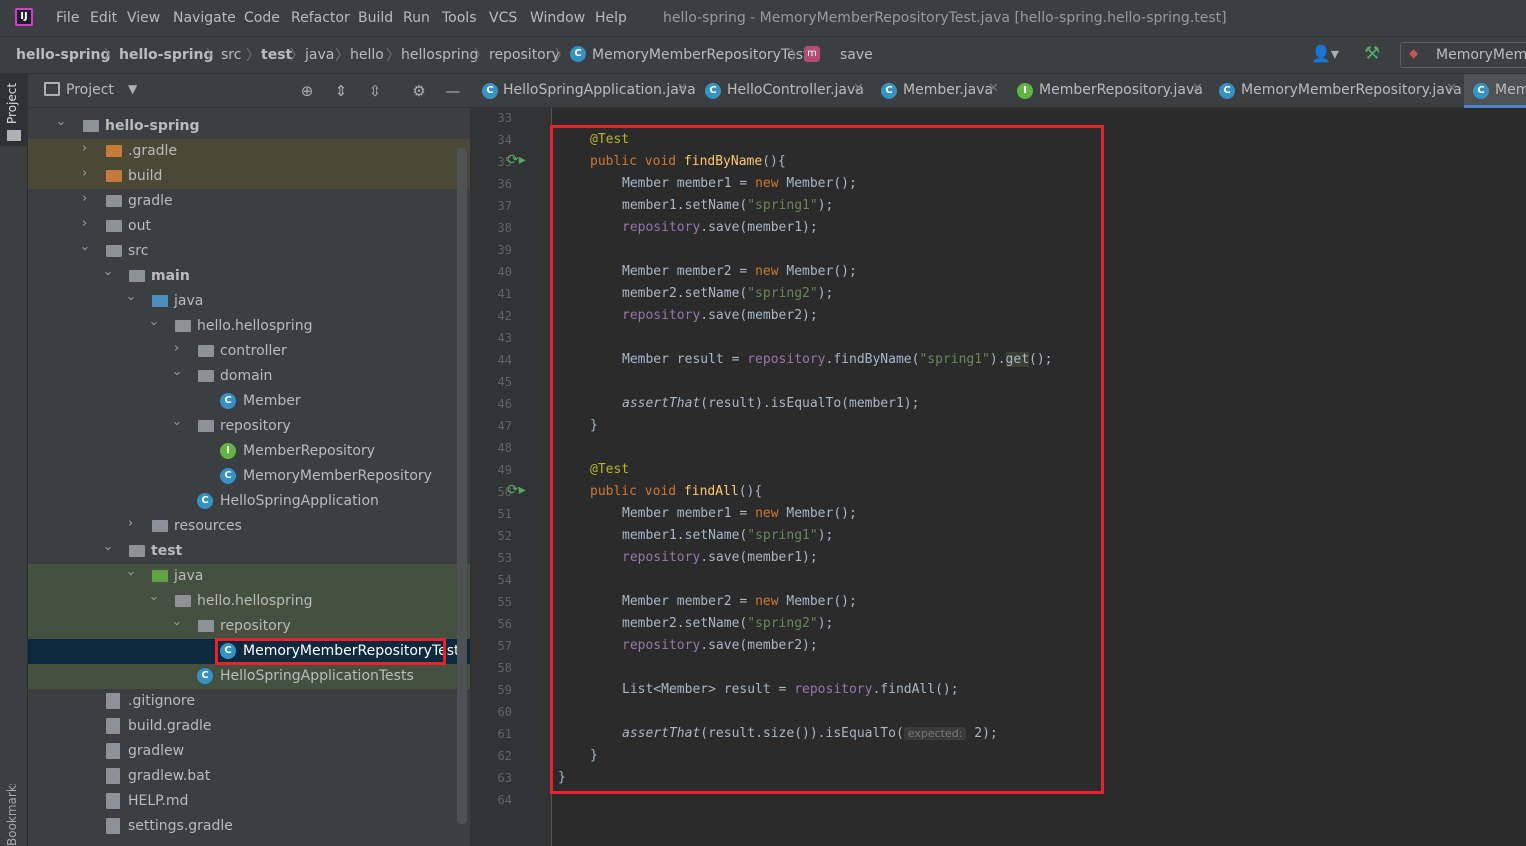 Image resolution: width=1526 pixels, height=846 pixels. Describe the element at coordinates (459, 18) in the screenshot. I see `menu-tools: Tools` at that location.